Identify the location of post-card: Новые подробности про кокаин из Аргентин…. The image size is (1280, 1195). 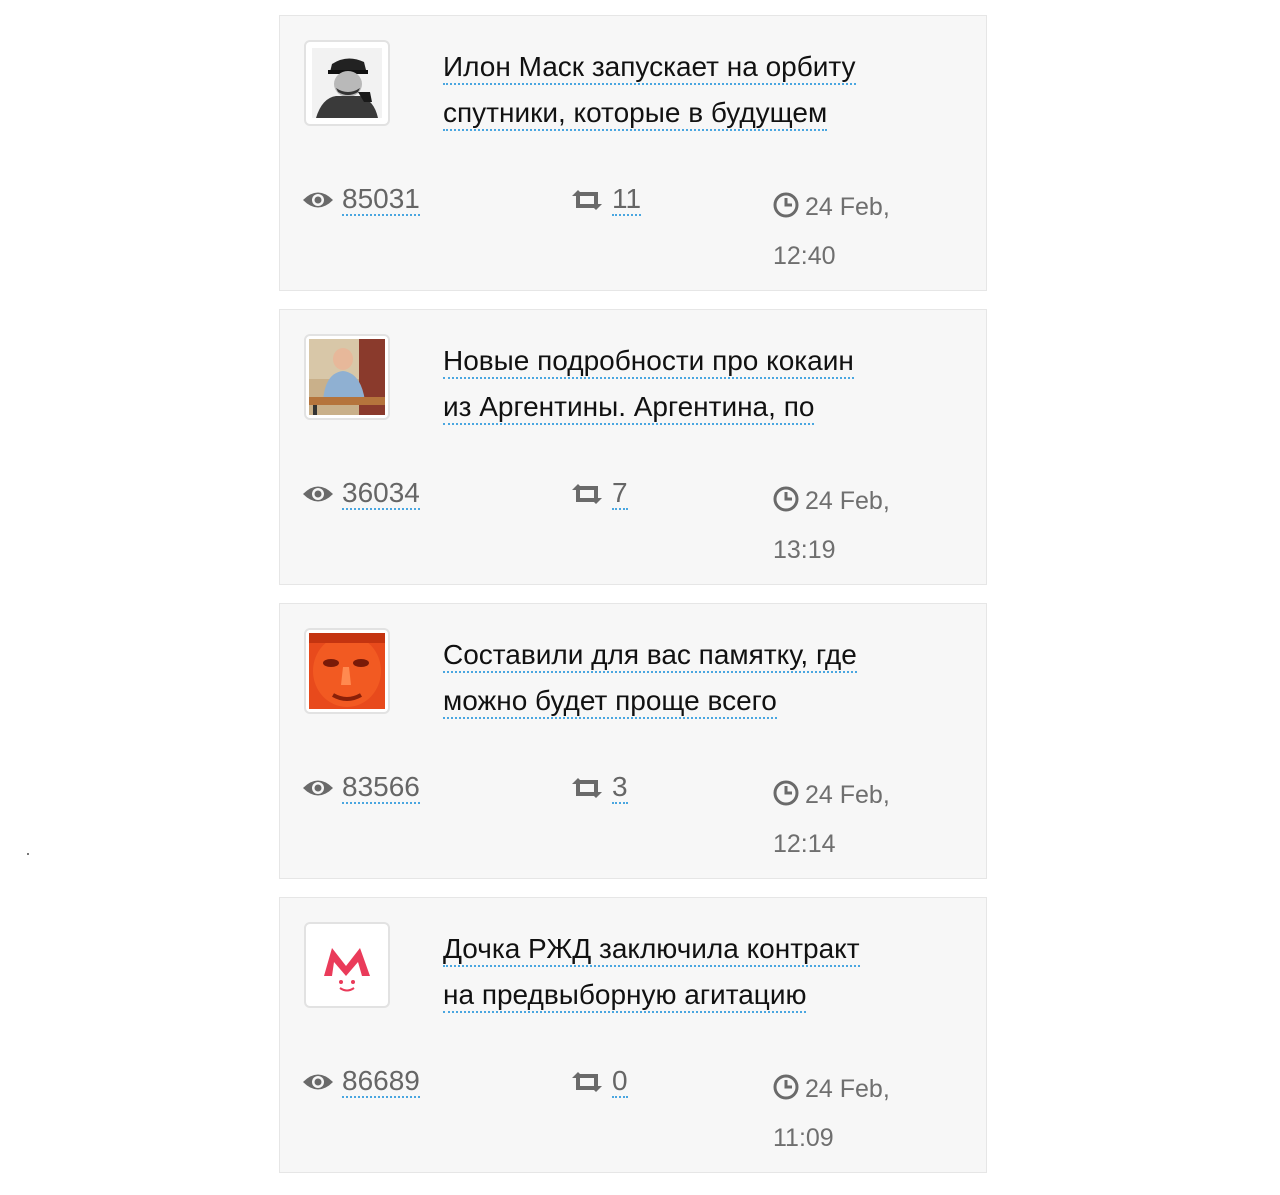
(633, 447).